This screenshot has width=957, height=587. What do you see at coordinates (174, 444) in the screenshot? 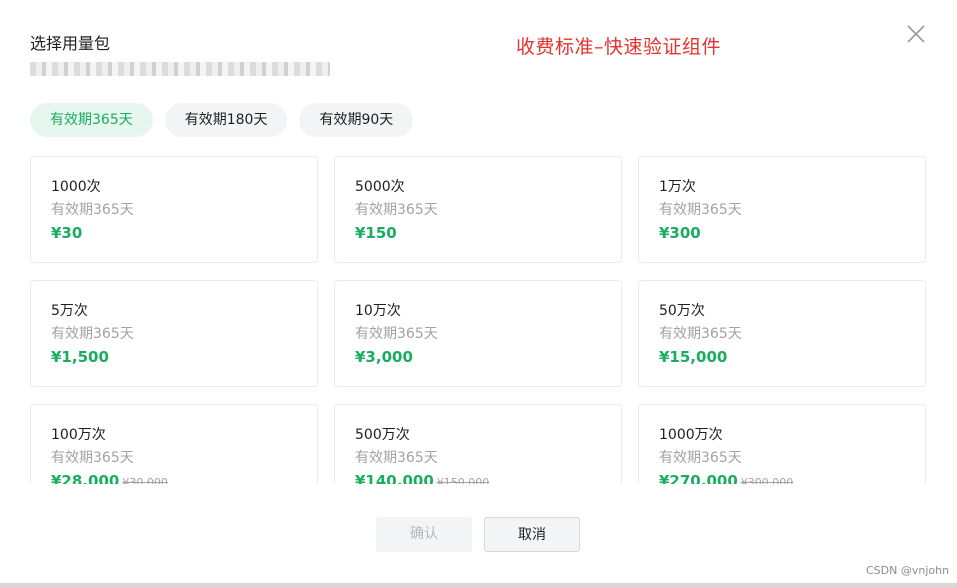
I see `package-card: 100万次 有效期365天 ¥28,000 ¥30,000` at bounding box center [174, 444].